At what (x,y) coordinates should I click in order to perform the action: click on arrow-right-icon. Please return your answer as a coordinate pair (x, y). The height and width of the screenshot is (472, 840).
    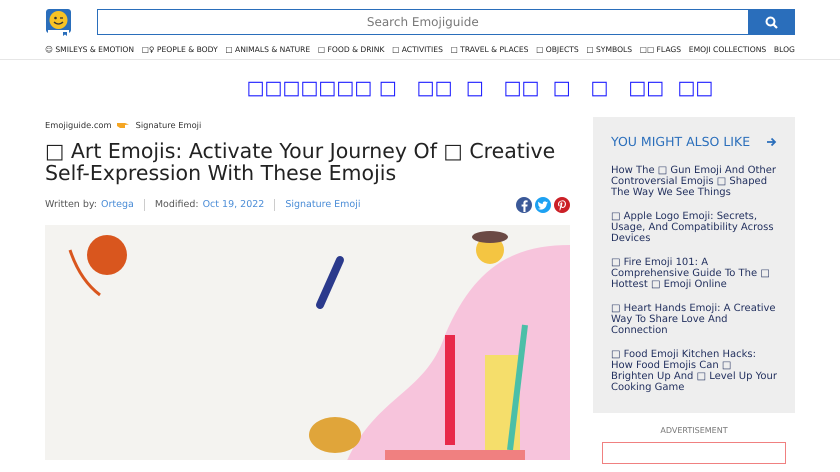
    Looking at the image, I should click on (771, 142).